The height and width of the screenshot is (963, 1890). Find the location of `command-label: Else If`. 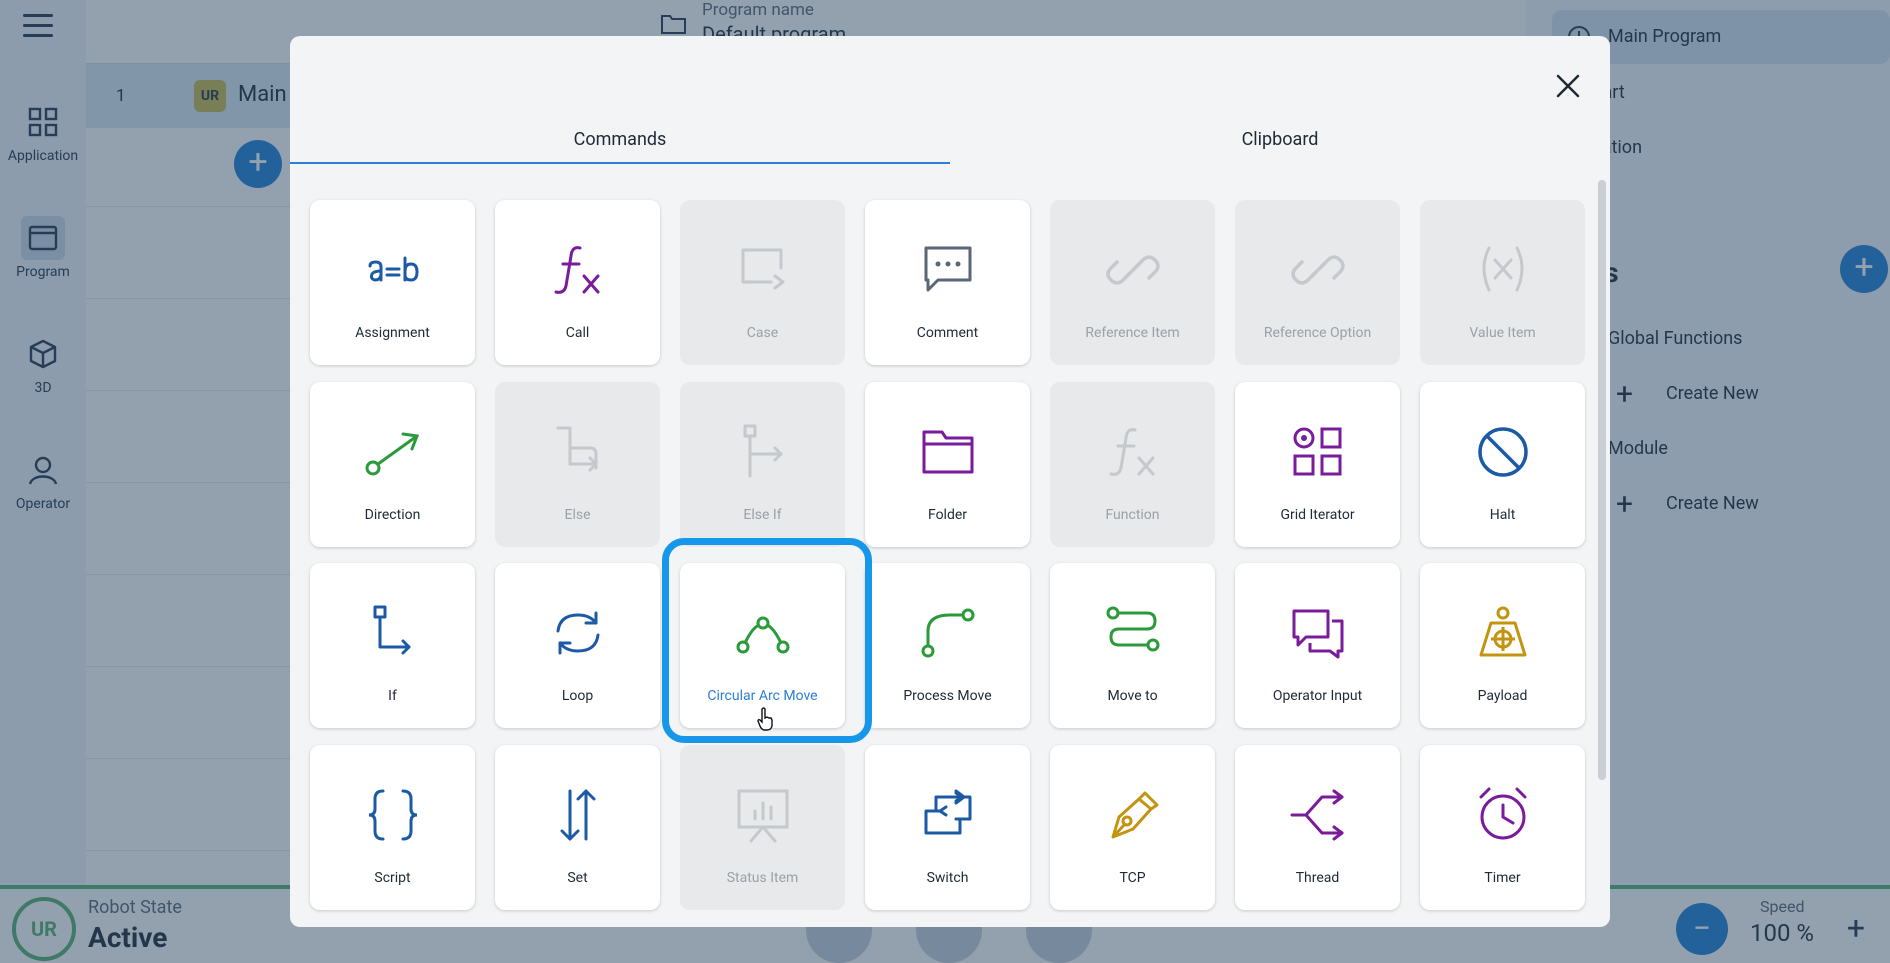

command-label: Else If is located at coordinates (762, 515).